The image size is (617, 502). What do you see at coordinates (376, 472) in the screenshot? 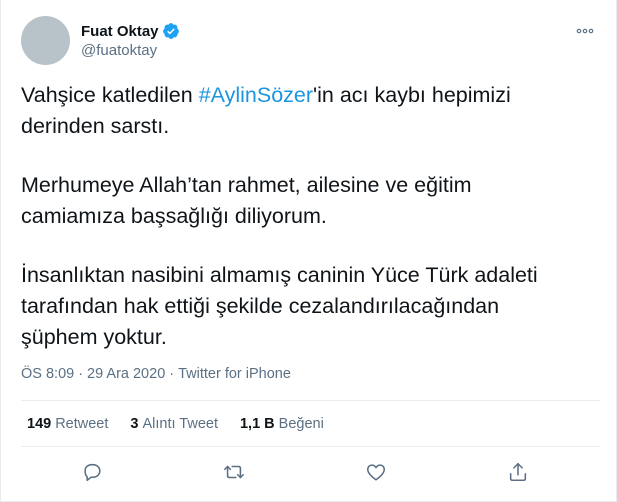
I see `heart-icon` at bounding box center [376, 472].